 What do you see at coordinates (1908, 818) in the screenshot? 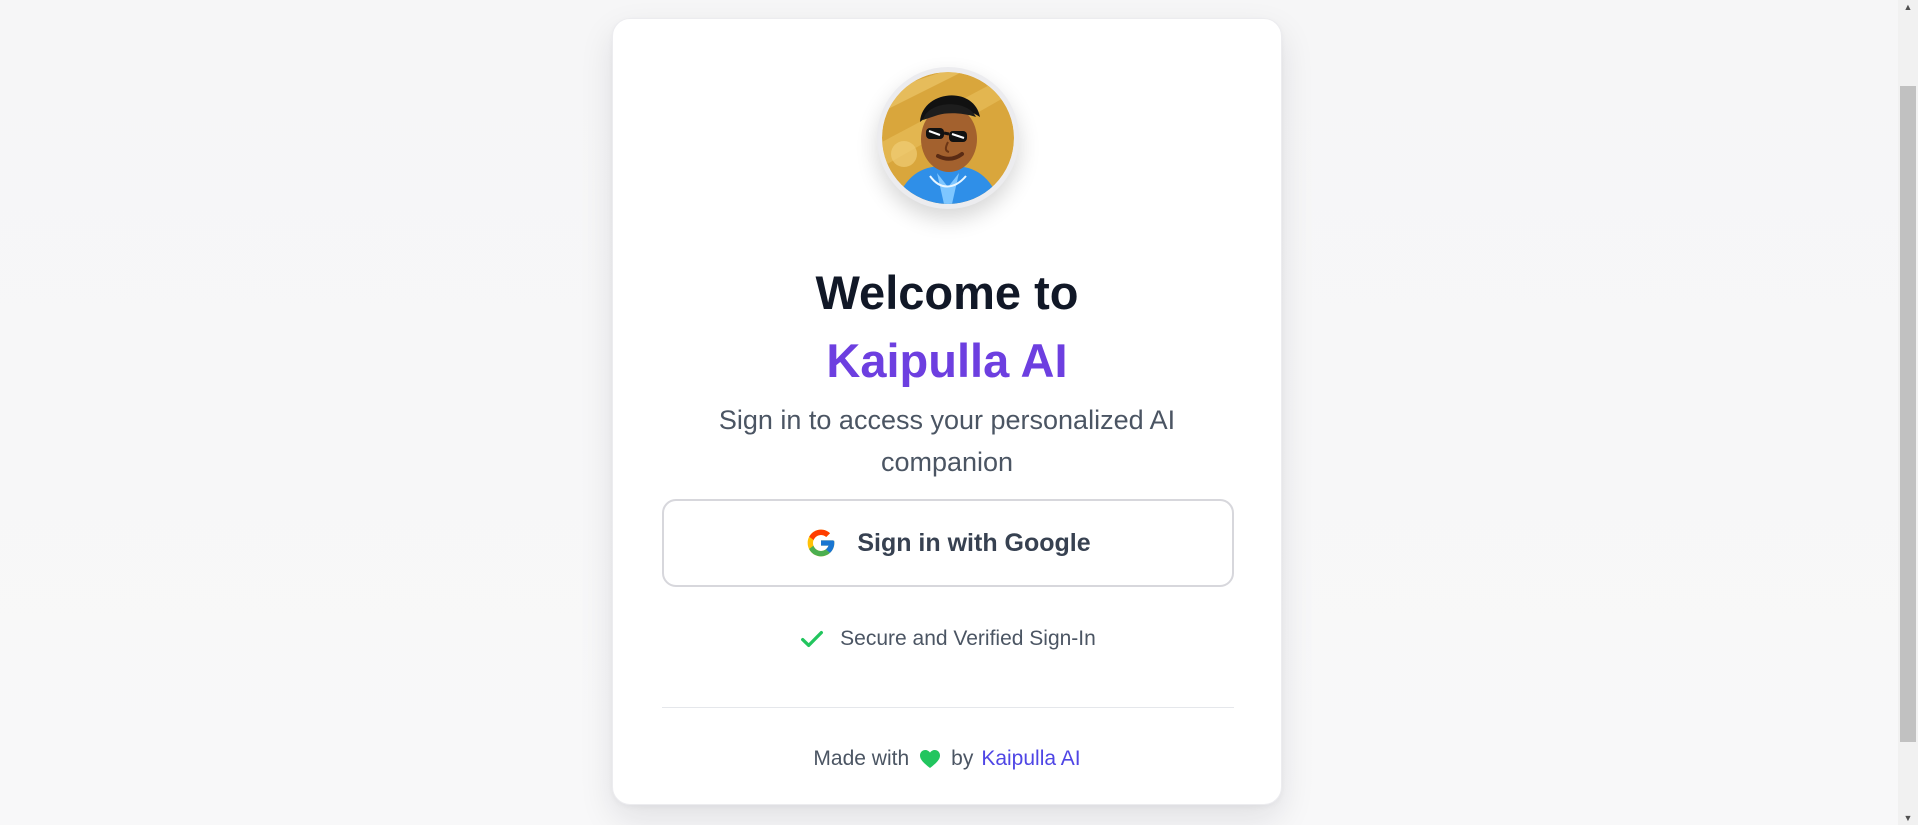
I see `scroll-down-icon: ▼` at bounding box center [1908, 818].